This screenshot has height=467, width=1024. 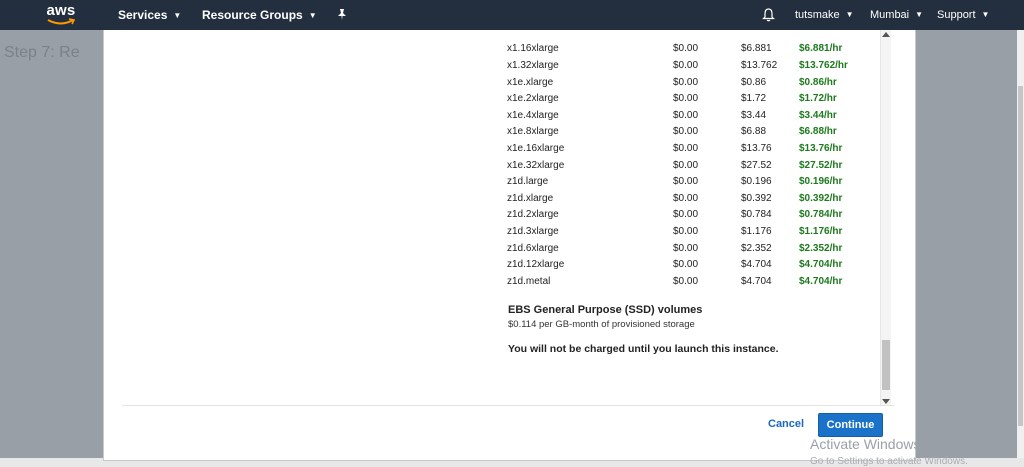 What do you see at coordinates (756, 165) in the screenshot?
I see `cost-cell: $27.52` at bounding box center [756, 165].